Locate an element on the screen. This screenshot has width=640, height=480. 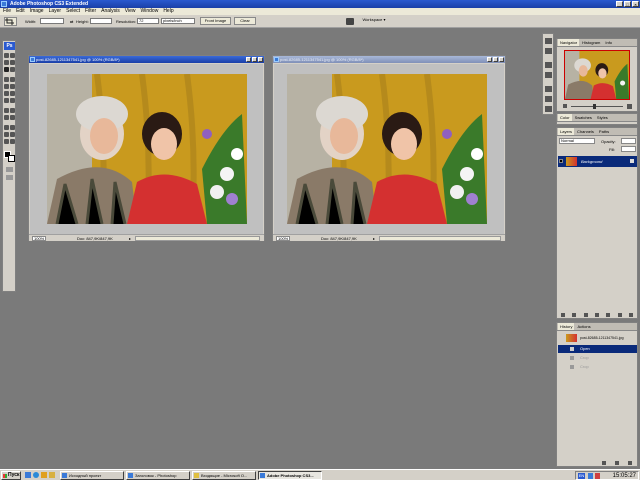
history-item-crop-1: Crop is located at coordinates (597, 358).